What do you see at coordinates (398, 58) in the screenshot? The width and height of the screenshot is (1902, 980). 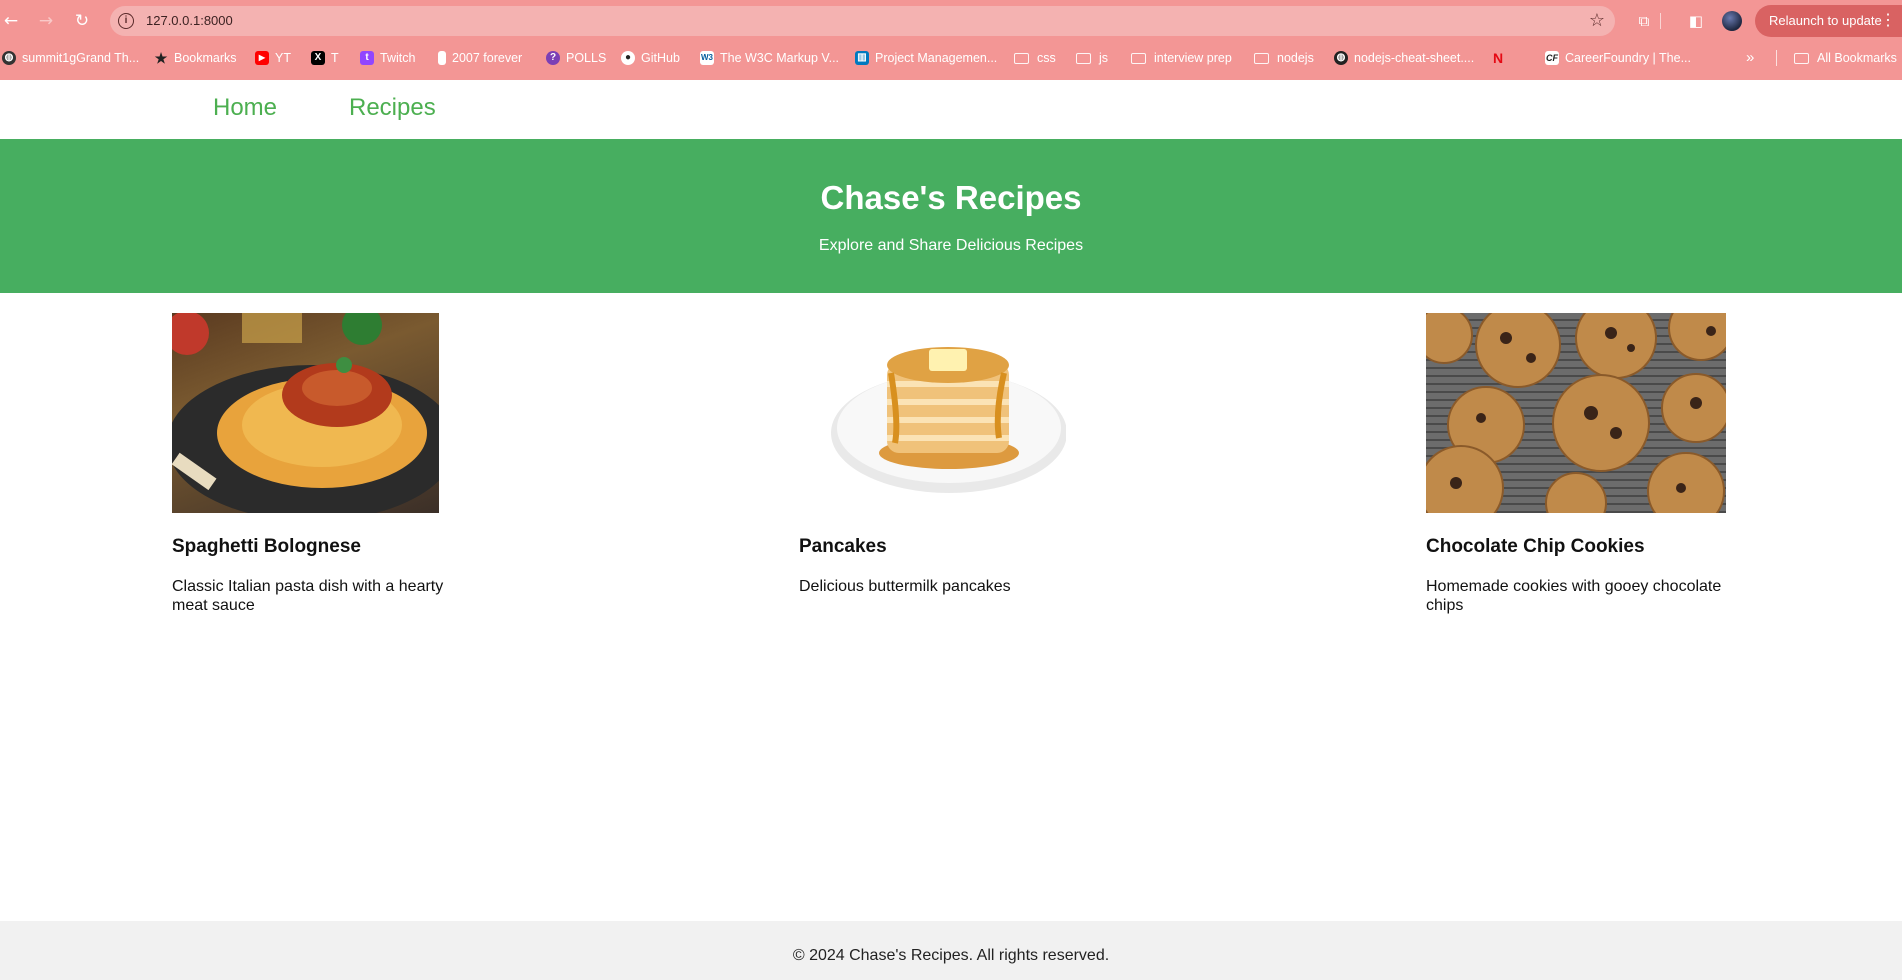 I see `bookmark-label: Twitch` at bounding box center [398, 58].